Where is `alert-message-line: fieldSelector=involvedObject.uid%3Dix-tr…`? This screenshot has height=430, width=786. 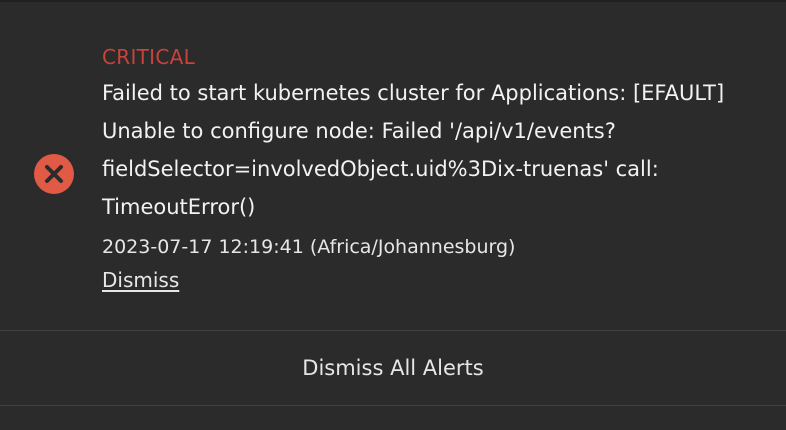
alert-message-line: fieldSelector=involvedObject.uid%3Dix-tr… is located at coordinates (380, 169).